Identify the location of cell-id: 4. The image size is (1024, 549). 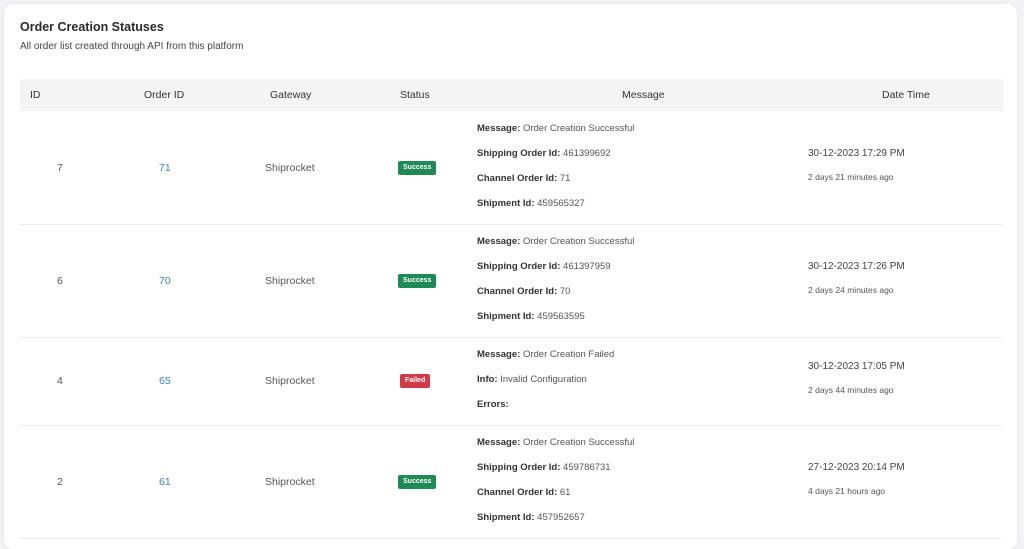
(60, 381).